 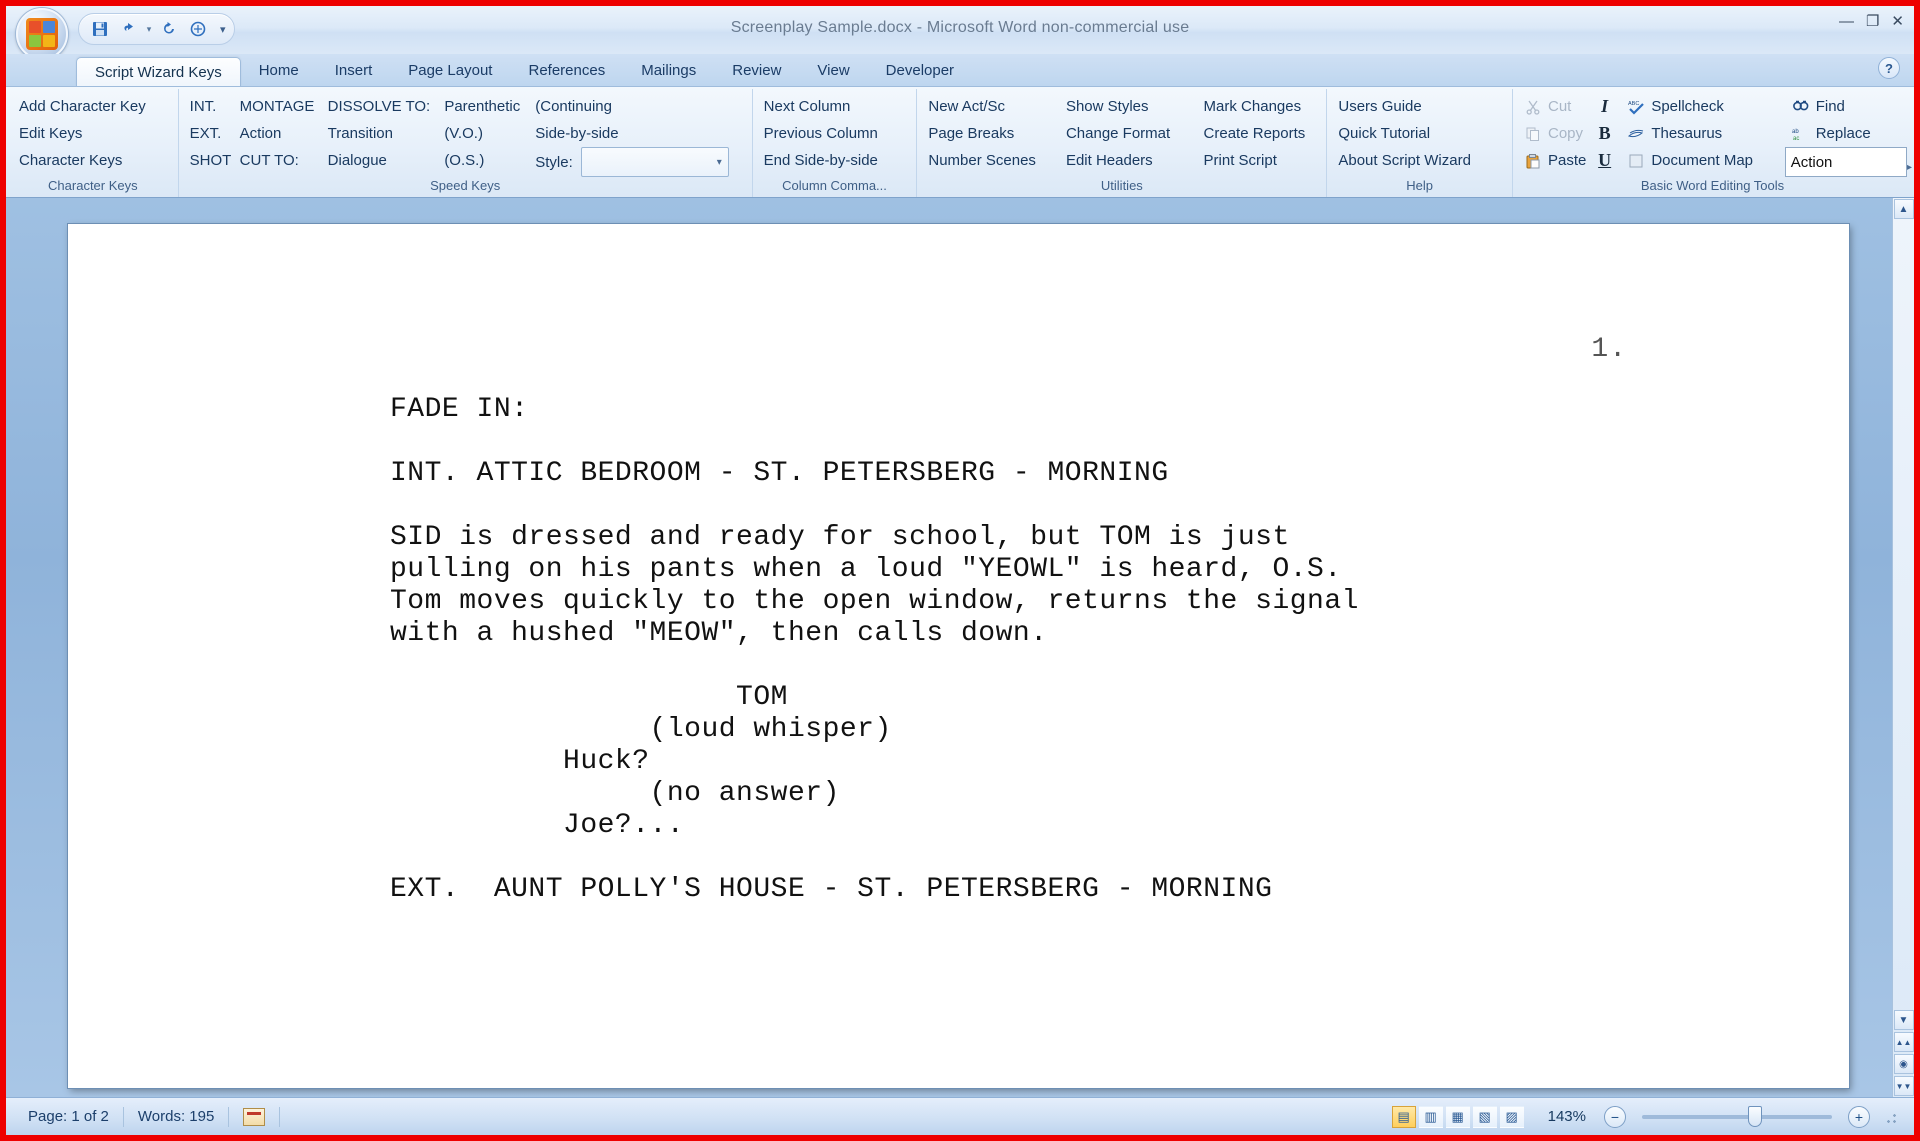 I want to click on previous-page-button: ▲▲, so click(x=1903, y=1042).